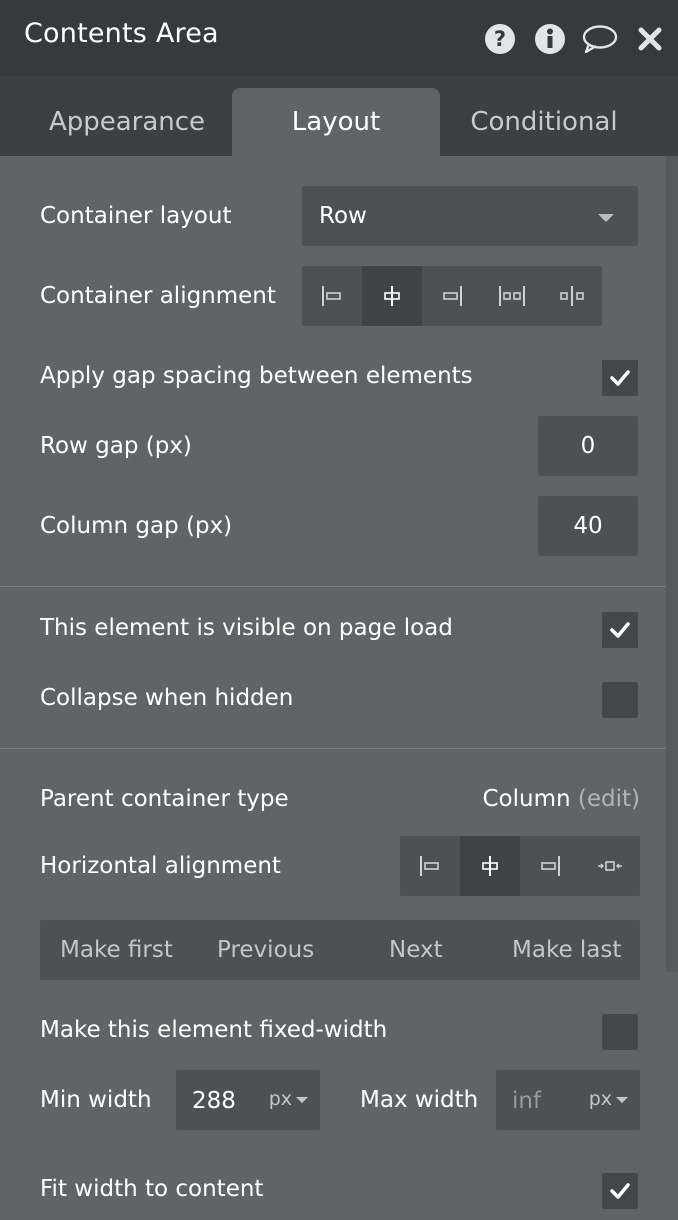 This screenshot has width=678, height=1220. Describe the element at coordinates (419, 1100) in the screenshot. I see `max-width-label: Max width` at that location.